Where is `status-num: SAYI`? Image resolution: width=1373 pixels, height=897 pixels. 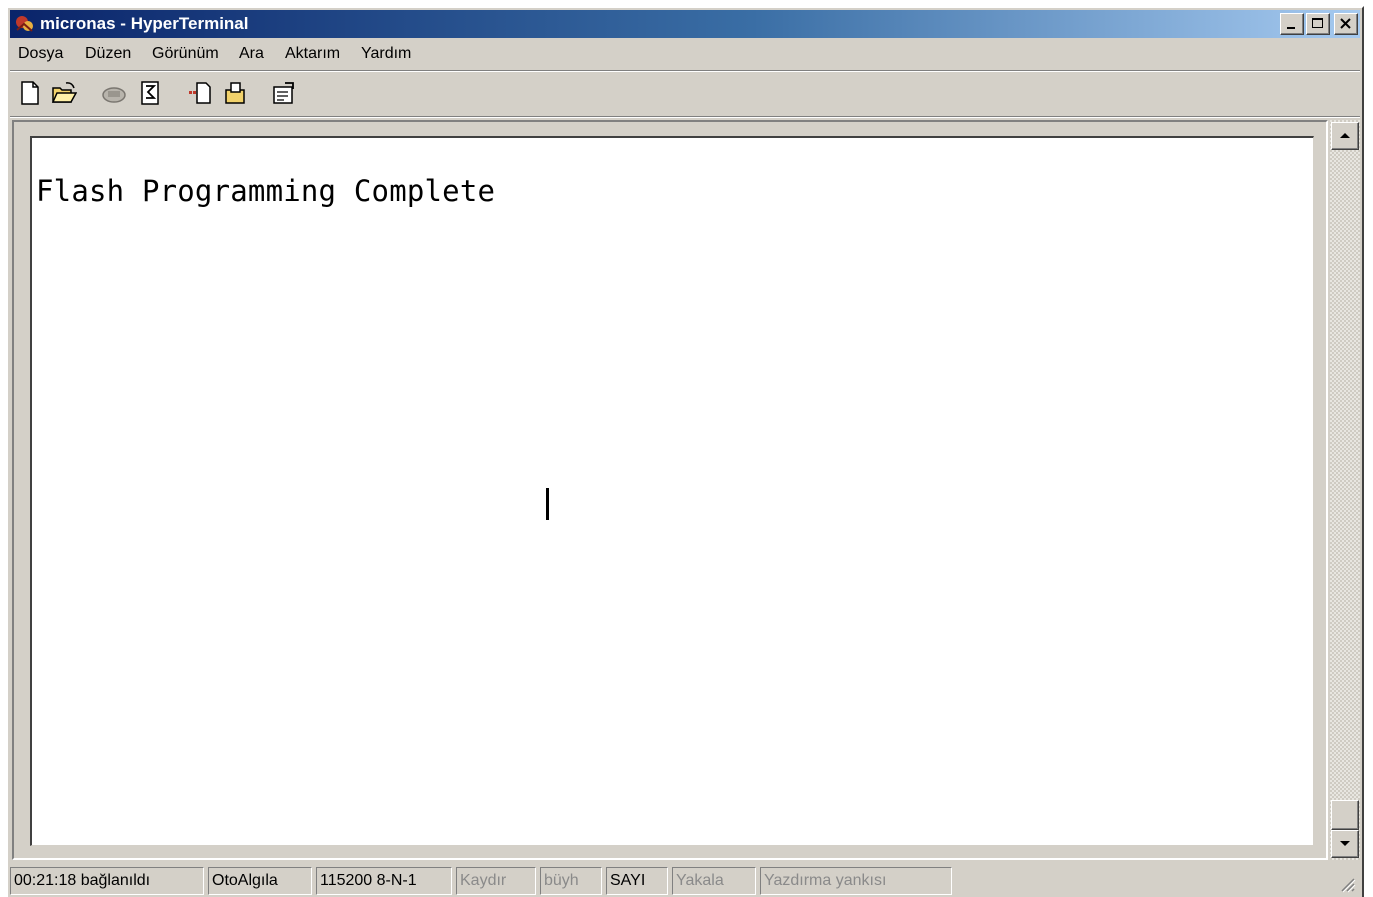
status-num: SAYI is located at coordinates (637, 881).